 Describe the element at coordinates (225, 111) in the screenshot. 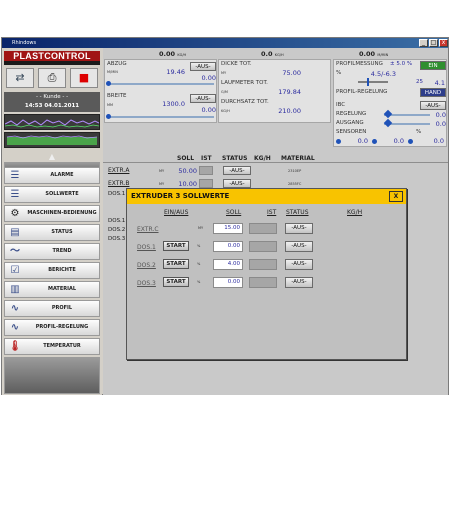

I see `durchsatz-unit: KG/H` at that location.